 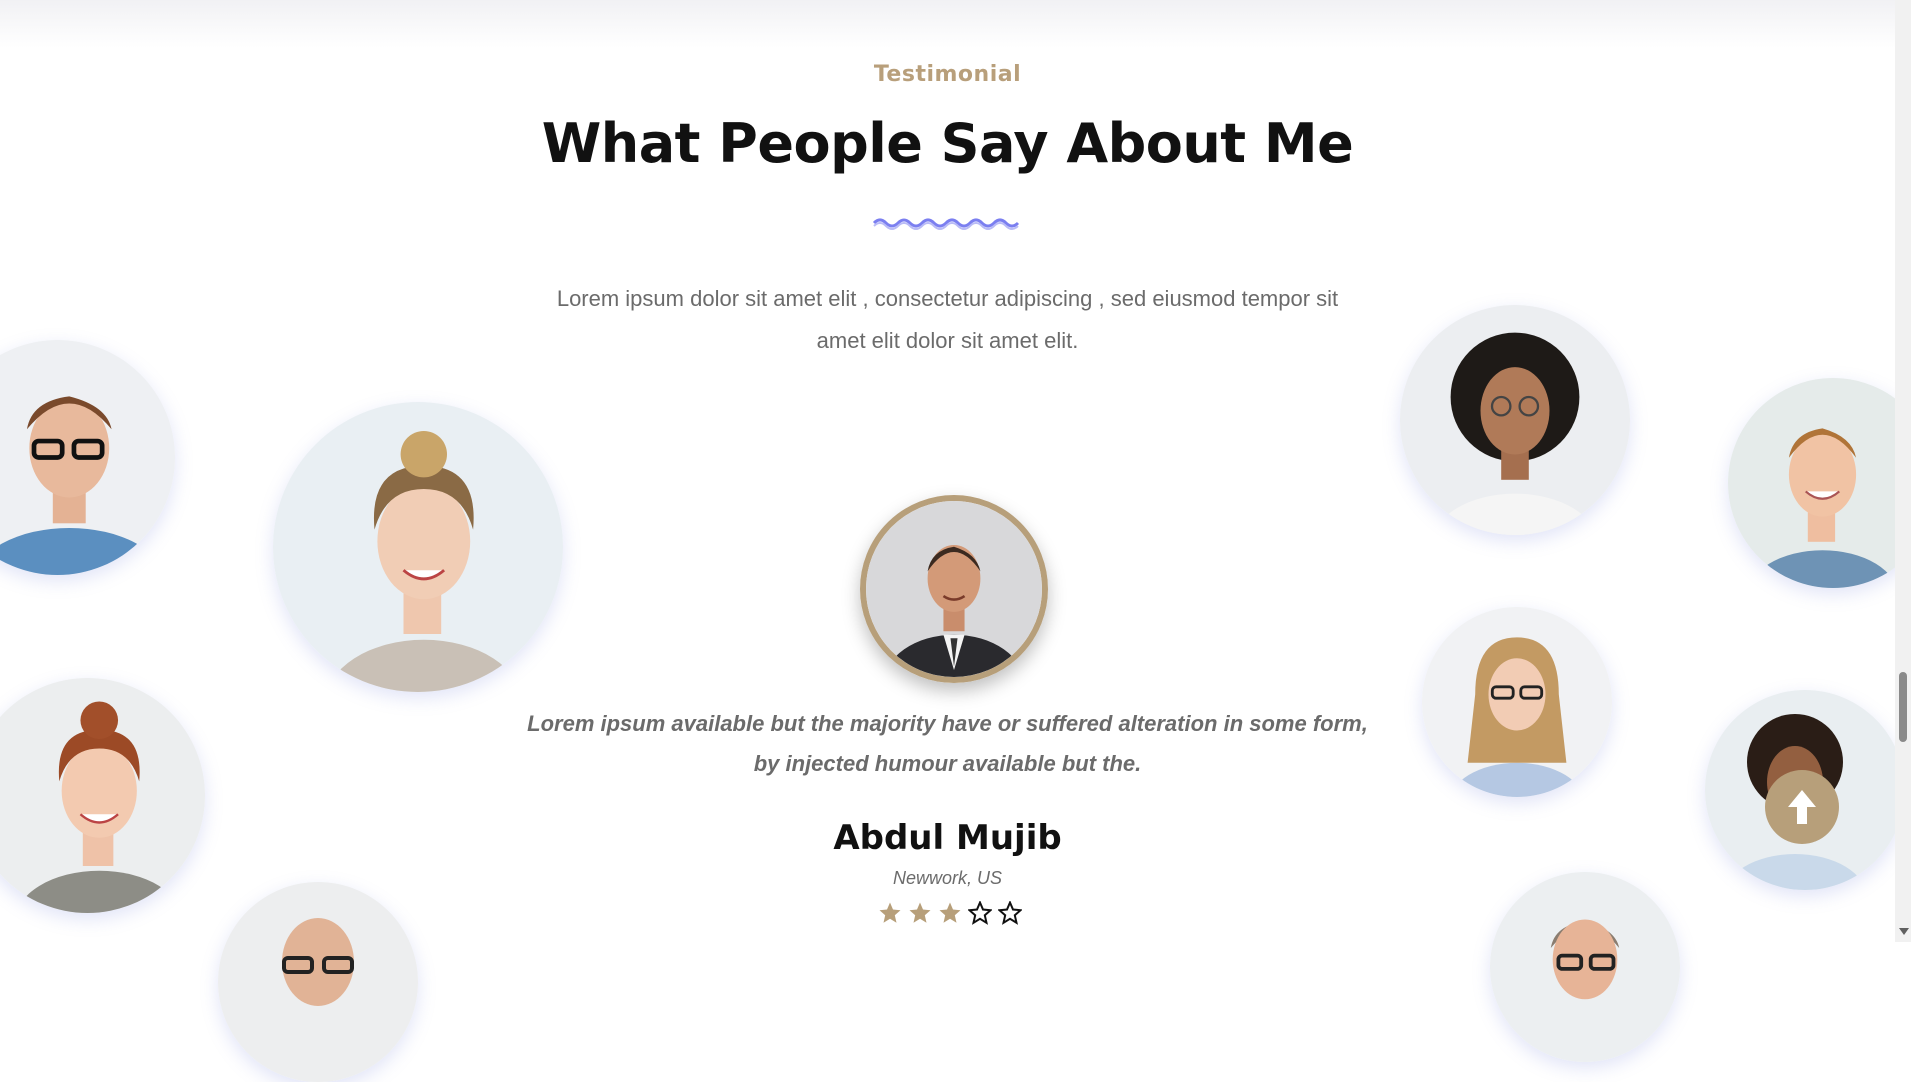 I want to click on section-title: What People Say About Me, so click(x=947, y=143).